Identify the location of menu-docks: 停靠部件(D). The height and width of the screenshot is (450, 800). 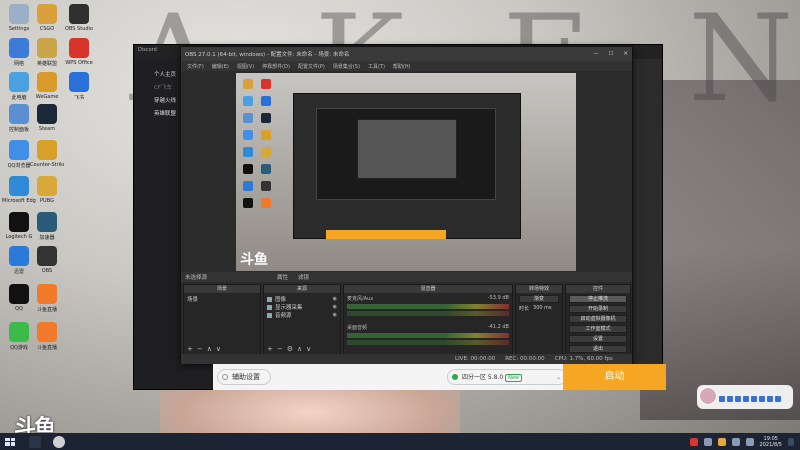
(276, 66).